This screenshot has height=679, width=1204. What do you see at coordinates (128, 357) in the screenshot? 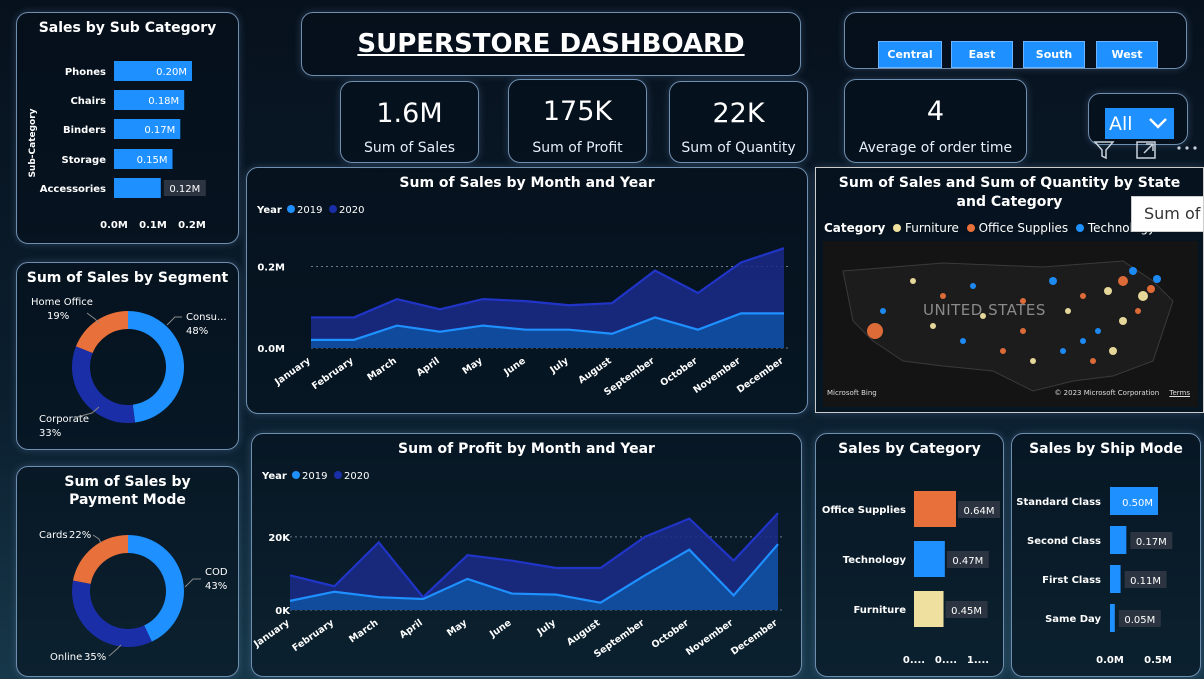
I see `segment-donut-chart: Consu...48%Corporate33%Home Office19%` at bounding box center [128, 357].